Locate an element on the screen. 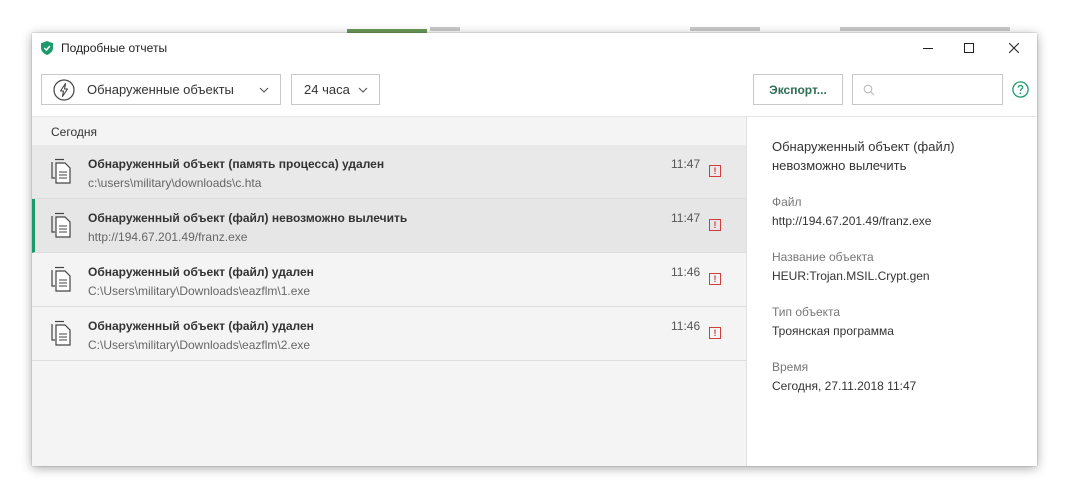  search-input is located at coordinates (941, 89).